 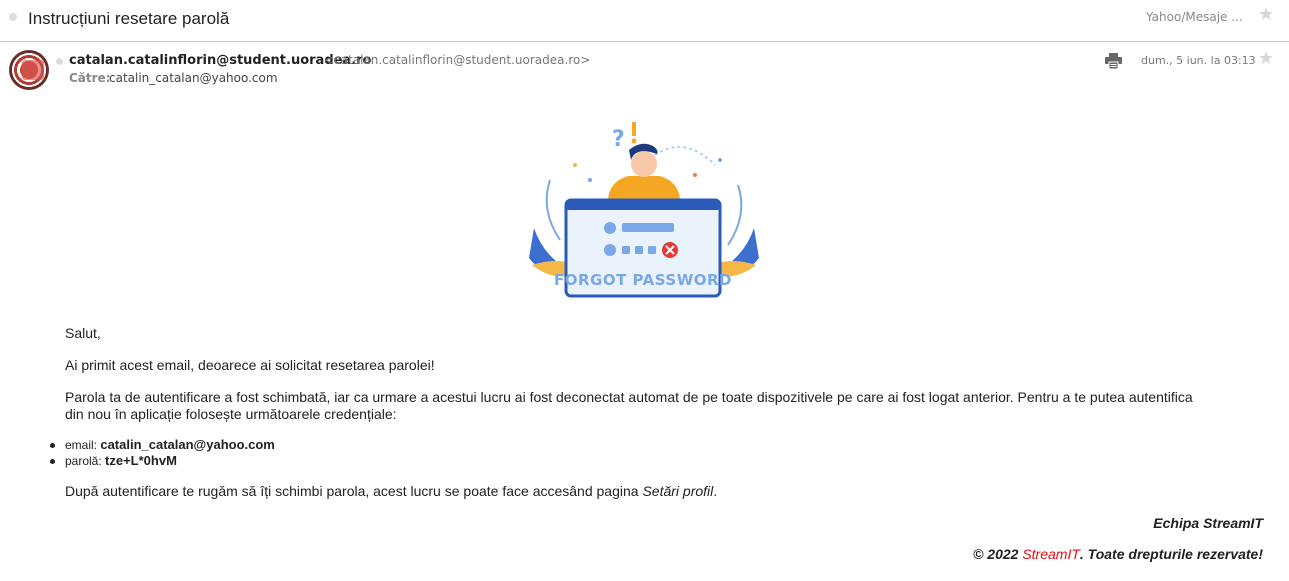 What do you see at coordinates (998, 554) in the screenshot?
I see `copyright-prefix: © 2022` at bounding box center [998, 554].